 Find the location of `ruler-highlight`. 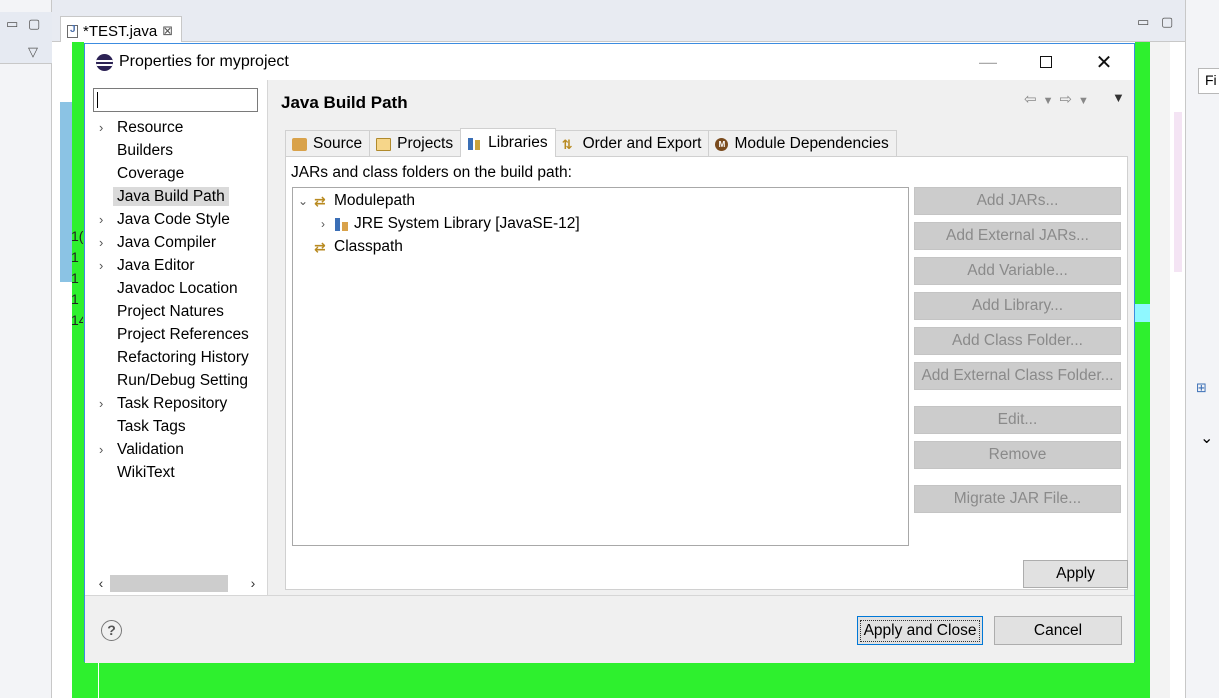

ruler-highlight is located at coordinates (1178, 192).